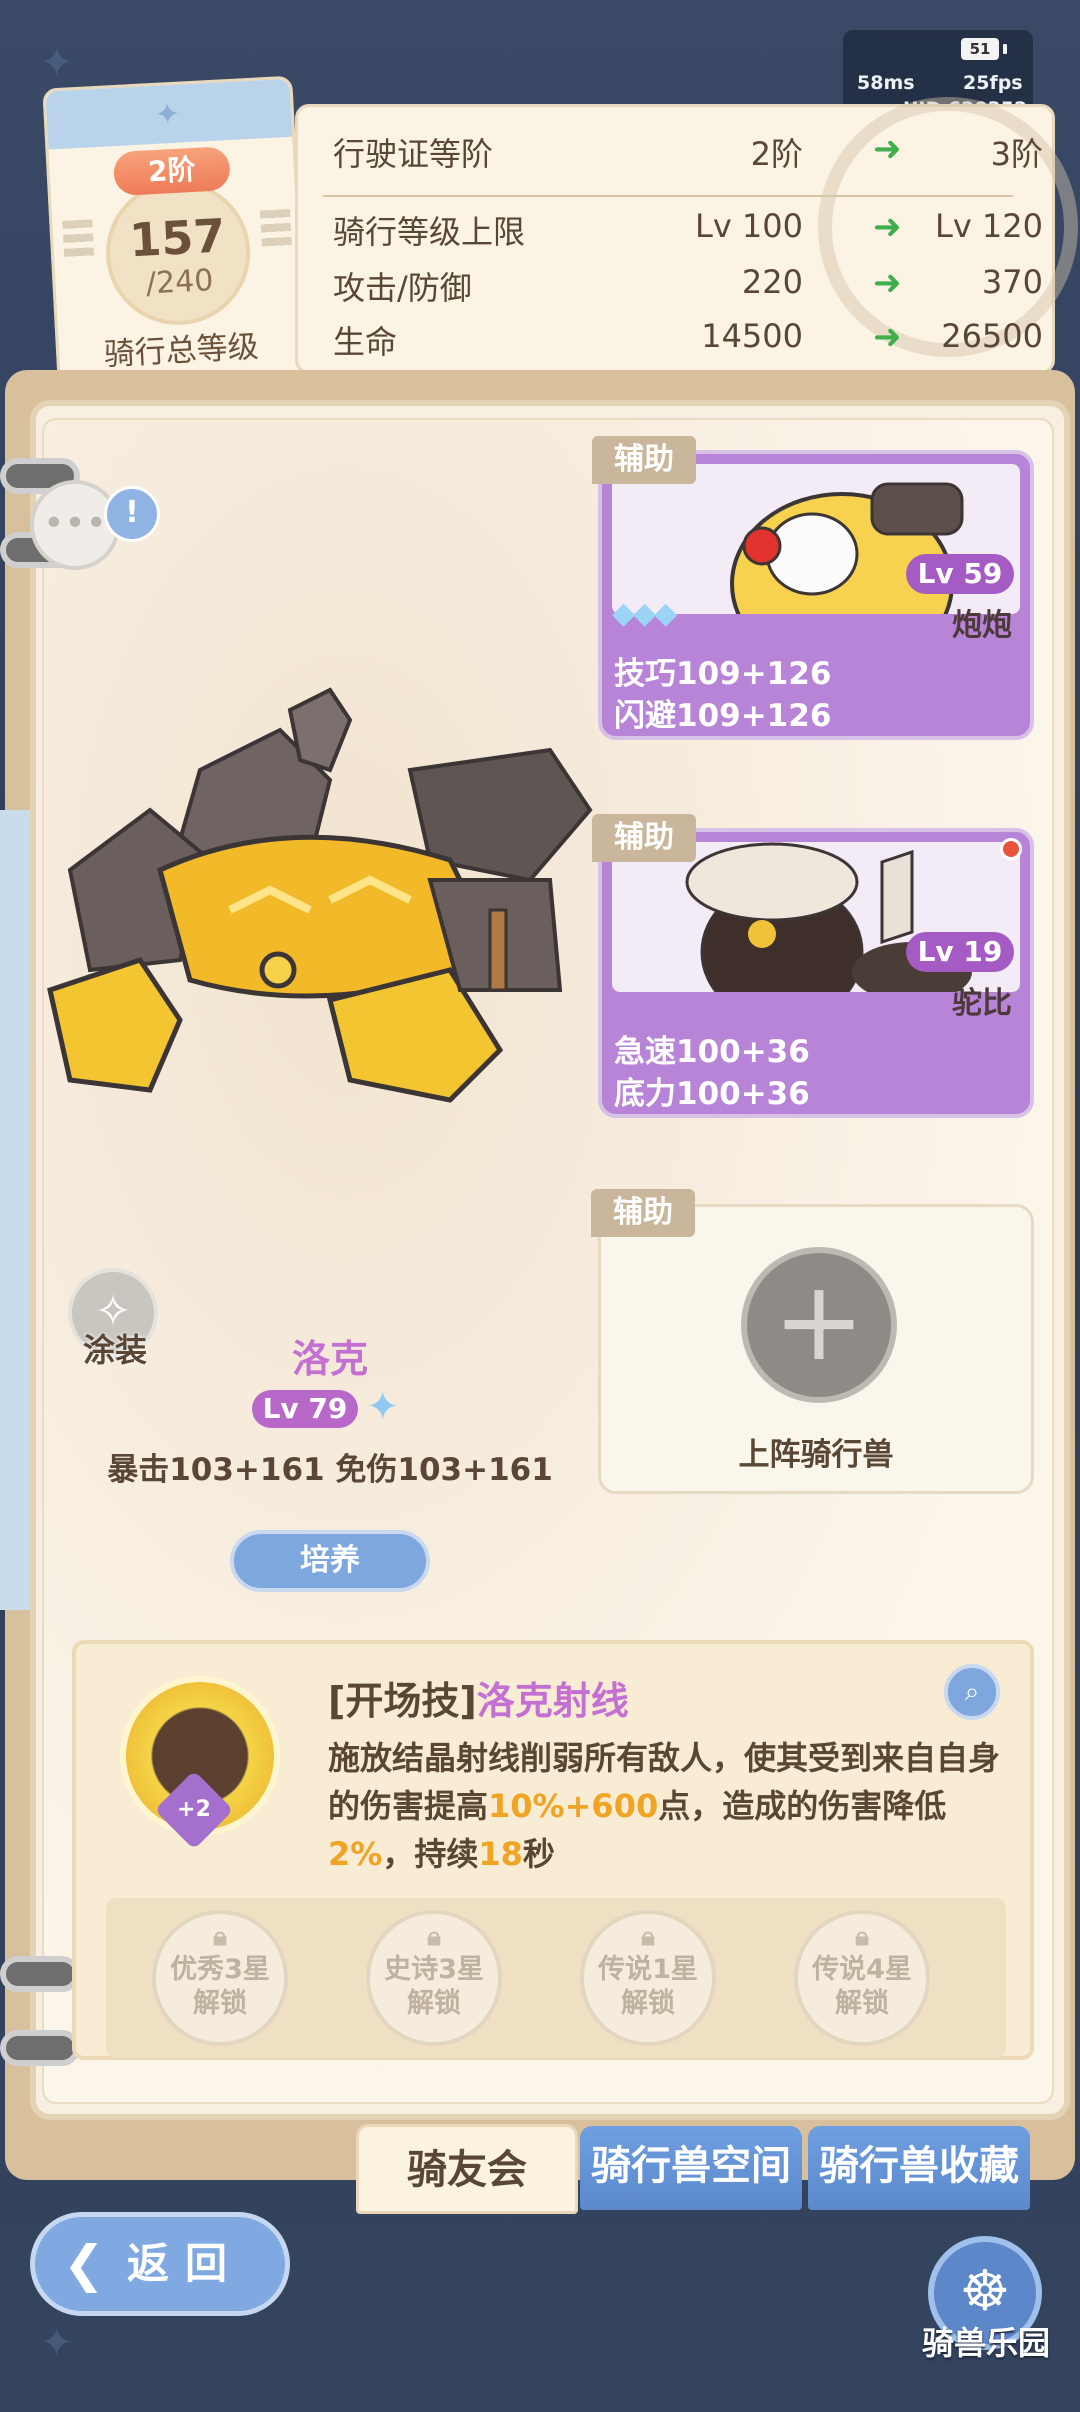 The image size is (1080, 2412). Describe the element at coordinates (813, 966) in the screenshot. I see `support-slot-2: 辅助 Lv 19 驼比 急速100+36 底力100+36` at that location.